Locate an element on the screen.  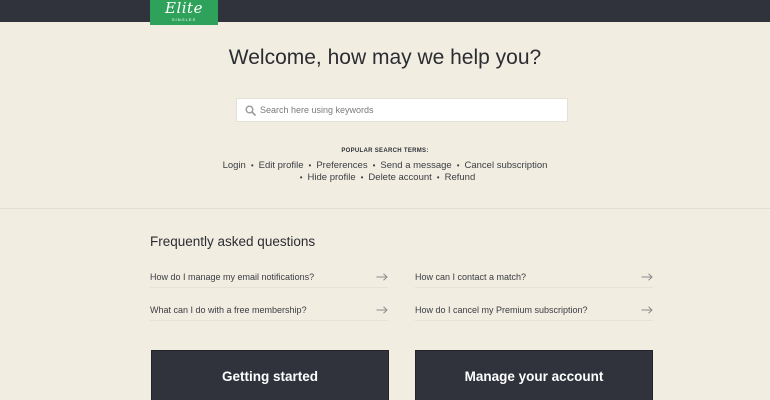
faq-title: Frequently asked questions is located at coordinates (233, 241).